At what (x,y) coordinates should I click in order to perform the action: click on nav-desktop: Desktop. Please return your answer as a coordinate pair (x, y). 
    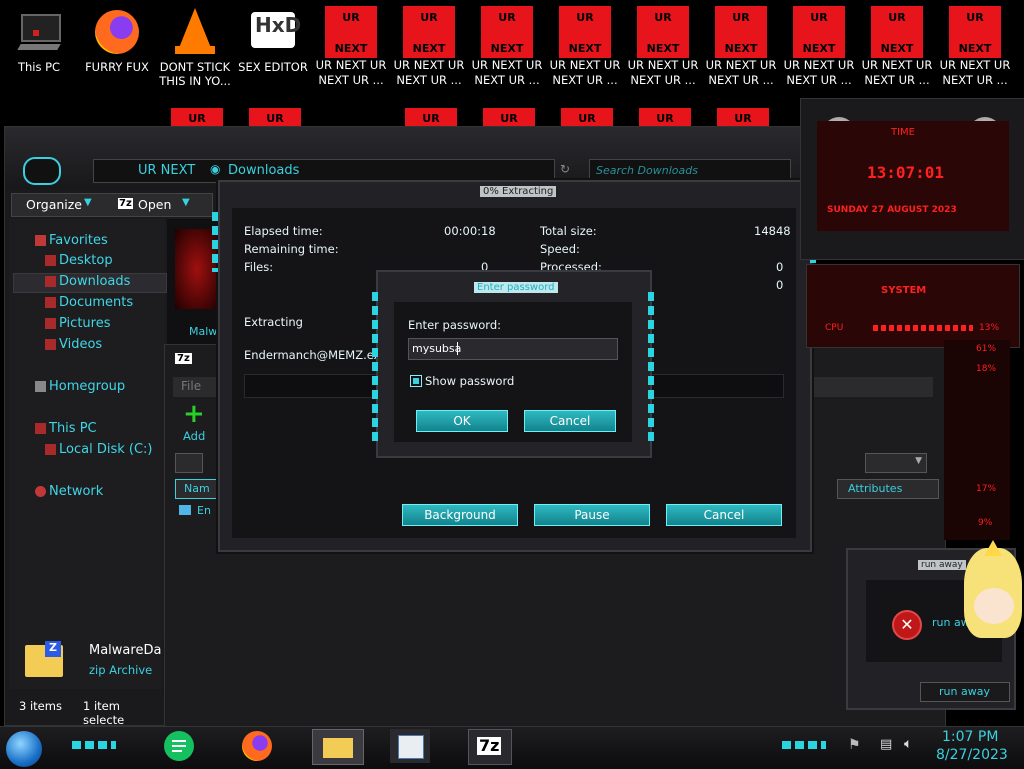
    Looking at the image, I should click on (79, 260).